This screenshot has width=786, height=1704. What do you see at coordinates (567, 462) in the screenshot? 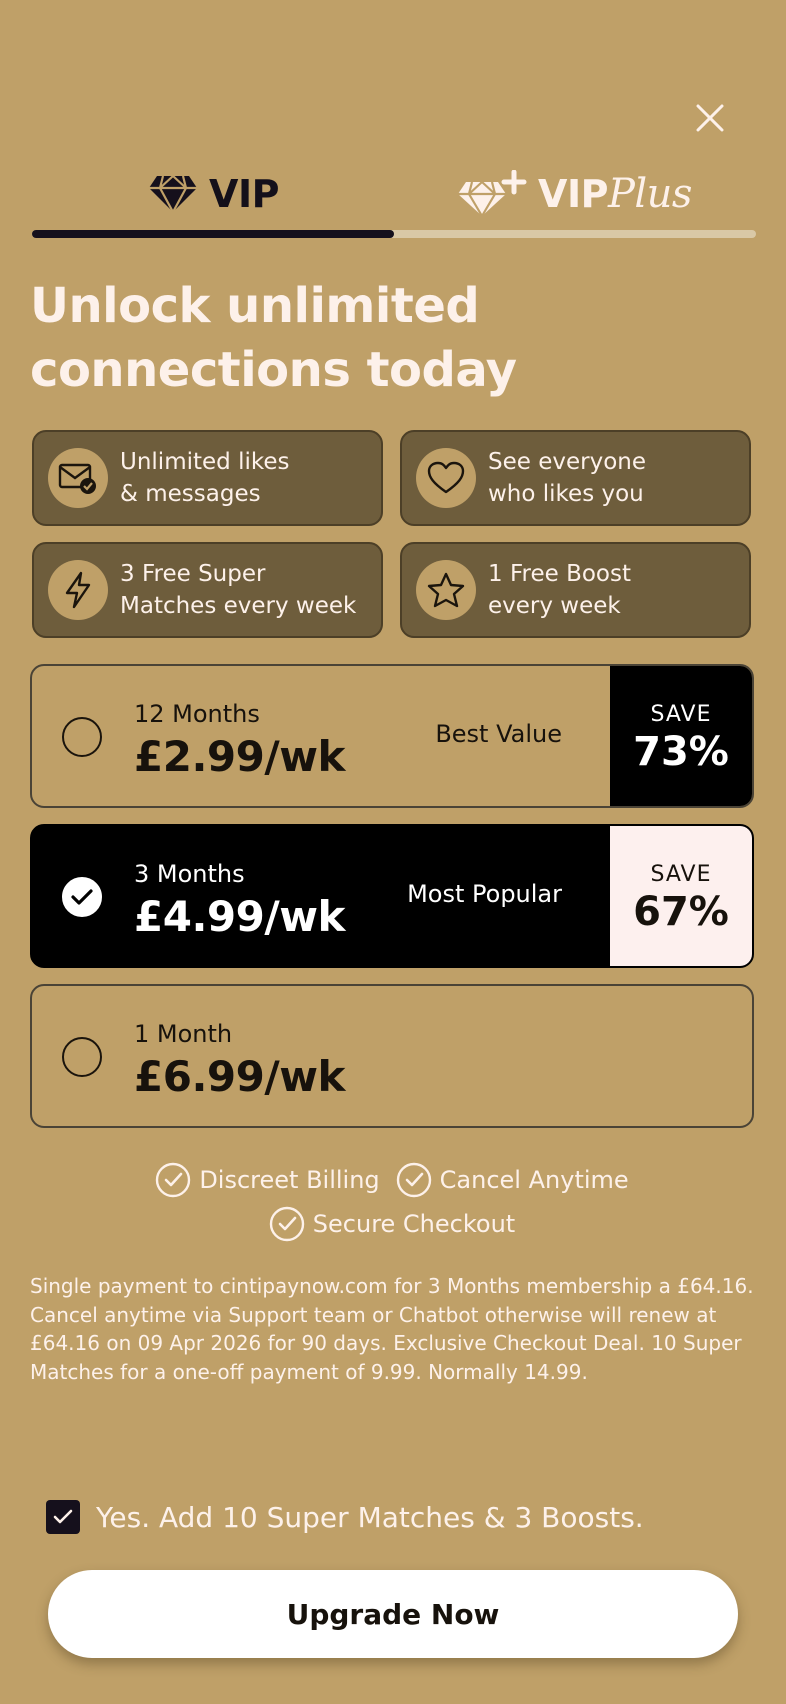
I see `feature-line: See everyone` at bounding box center [567, 462].